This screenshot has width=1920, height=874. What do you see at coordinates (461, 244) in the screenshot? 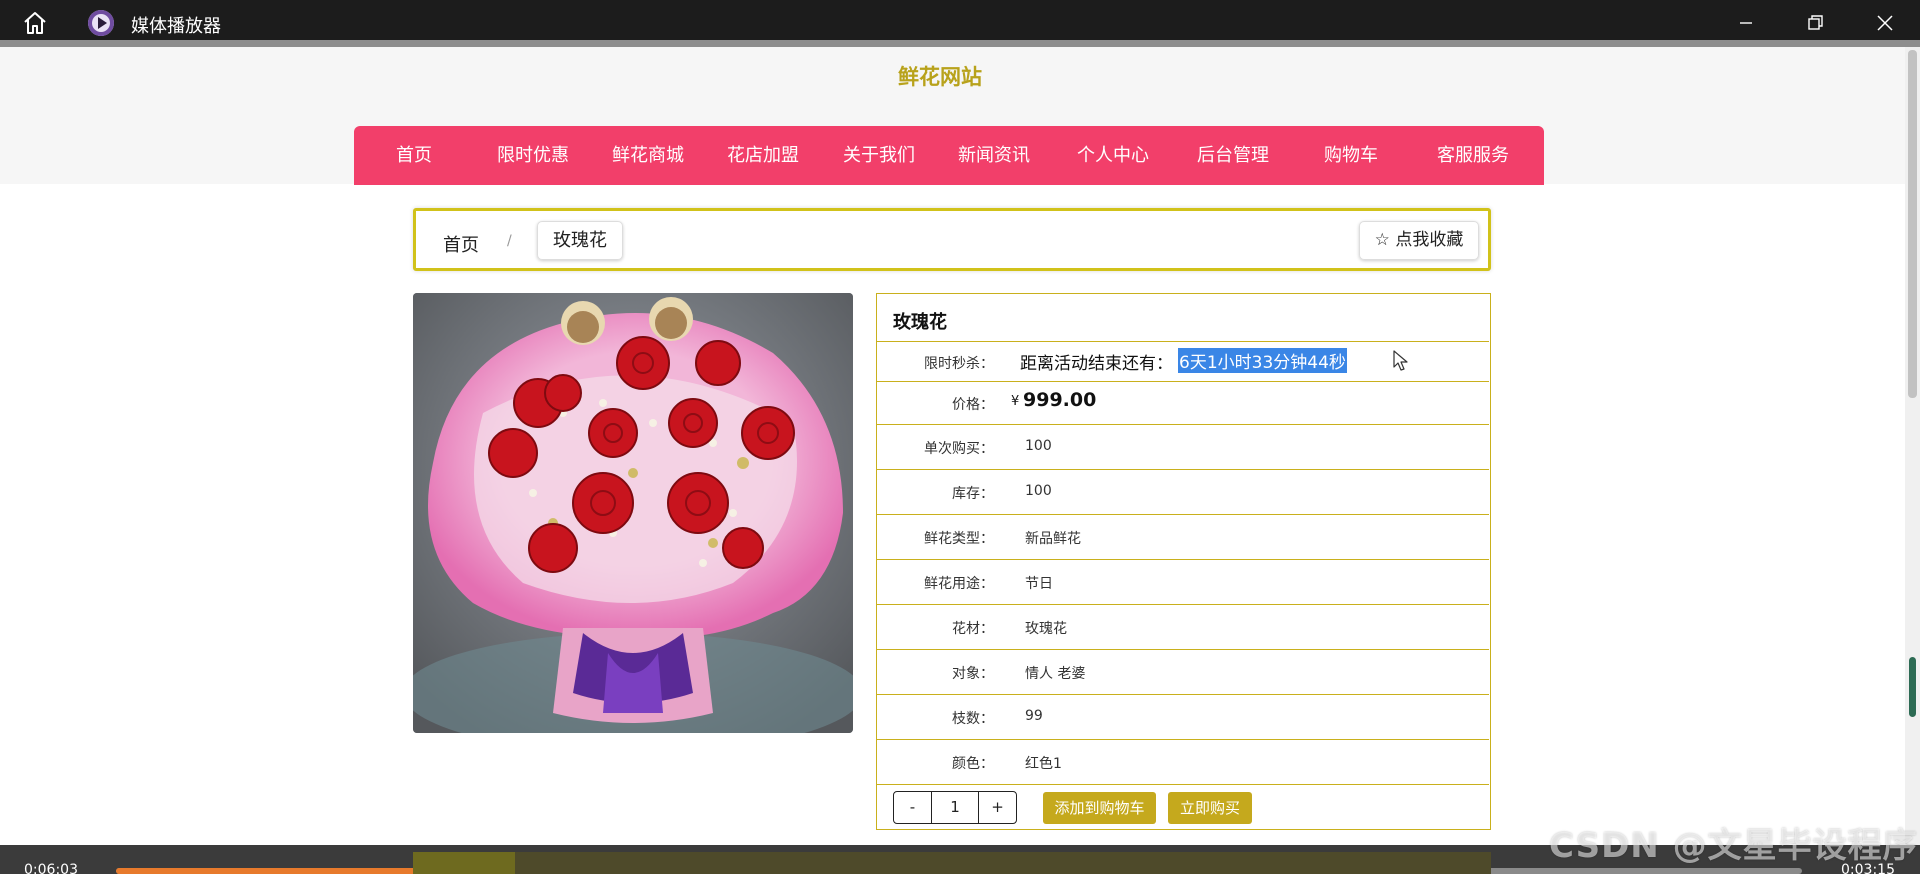
I see `breadcrumb-home: 首页` at bounding box center [461, 244].